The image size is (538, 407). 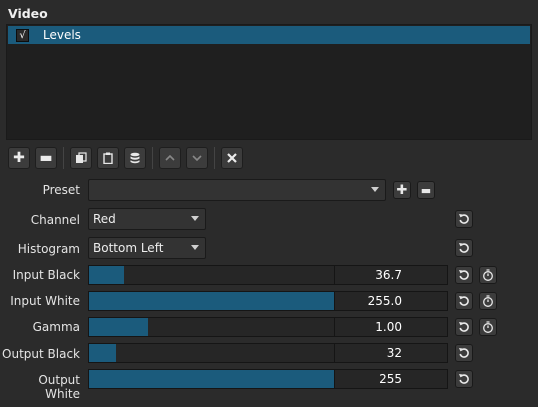 I want to click on paste-icon, so click(x=108, y=158).